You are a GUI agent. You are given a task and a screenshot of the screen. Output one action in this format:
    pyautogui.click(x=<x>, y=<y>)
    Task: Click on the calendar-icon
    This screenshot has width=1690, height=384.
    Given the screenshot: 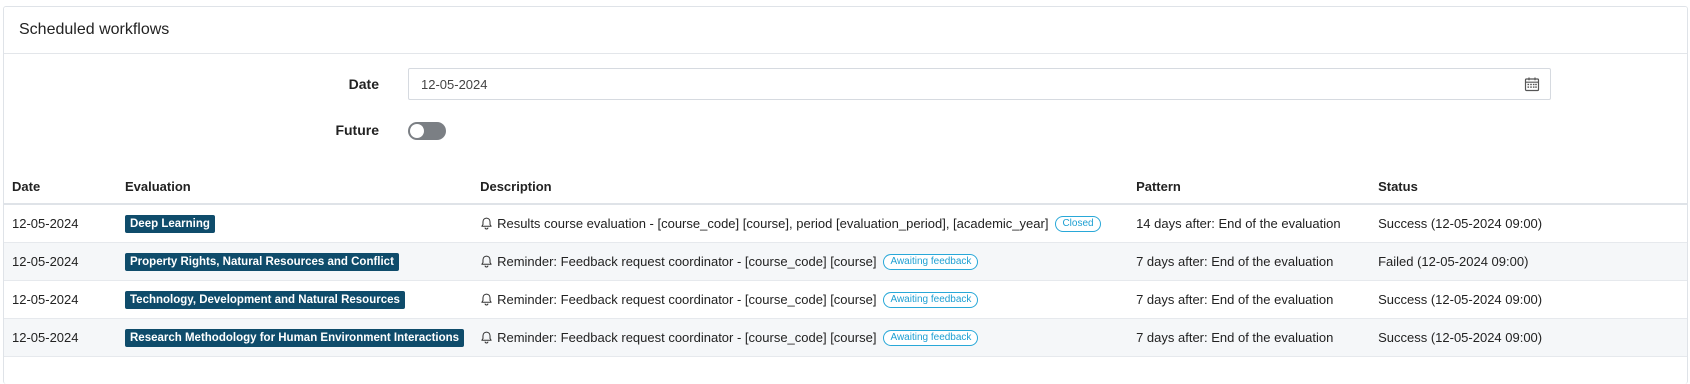 What is the action you would take?
    pyautogui.click(x=1532, y=84)
    